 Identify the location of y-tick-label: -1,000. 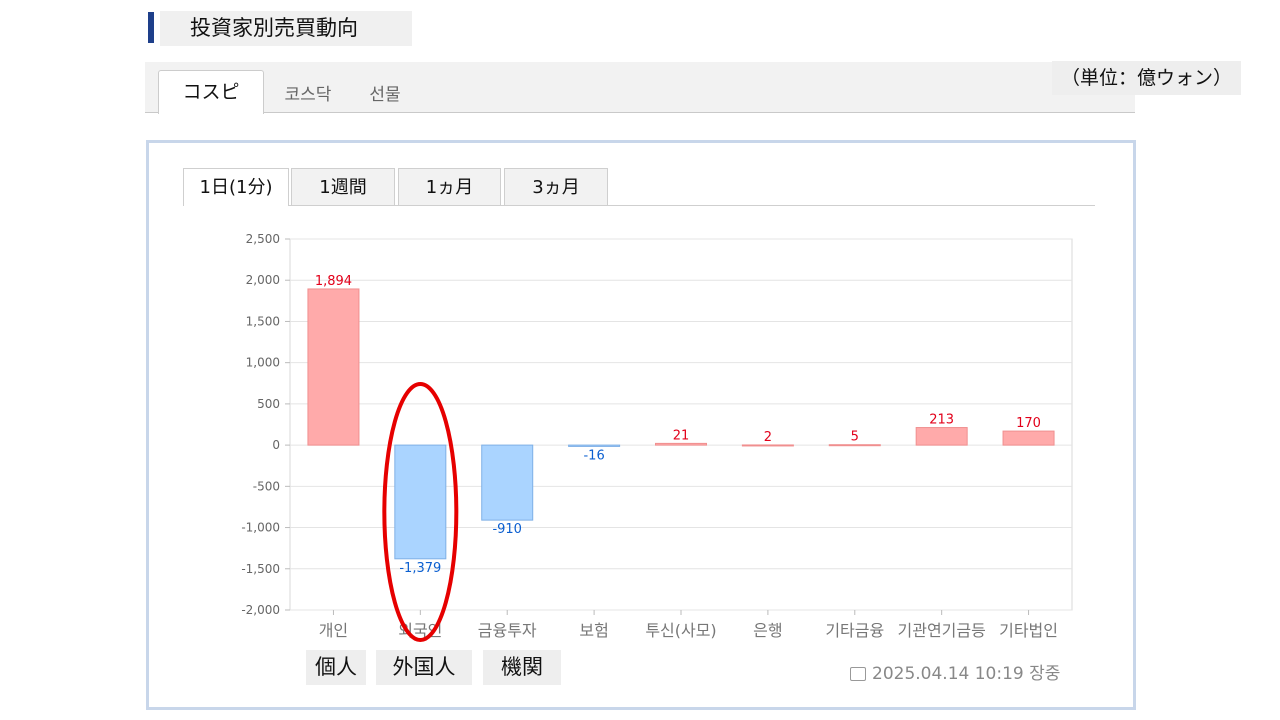
(260, 528).